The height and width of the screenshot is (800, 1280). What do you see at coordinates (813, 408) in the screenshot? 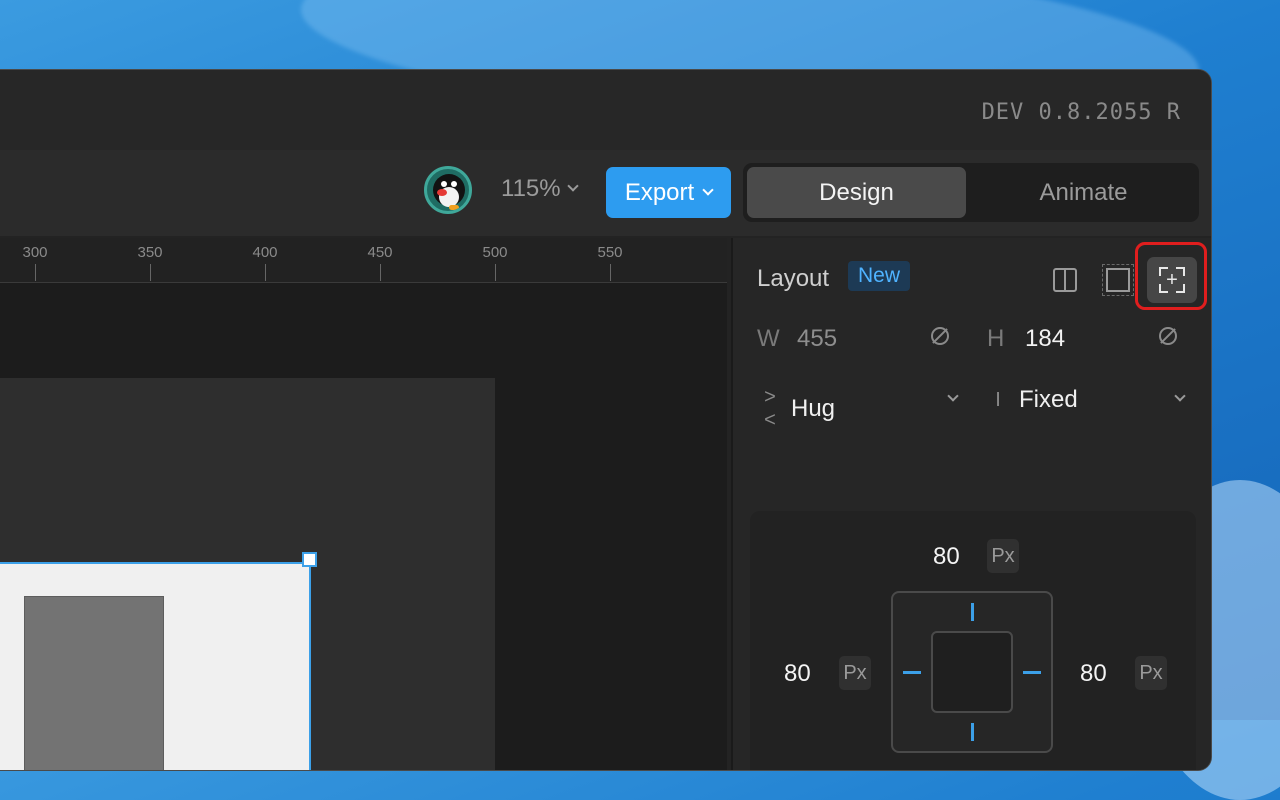
I see `horizontal-sizing-value: Hug` at bounding box center [813, 408].